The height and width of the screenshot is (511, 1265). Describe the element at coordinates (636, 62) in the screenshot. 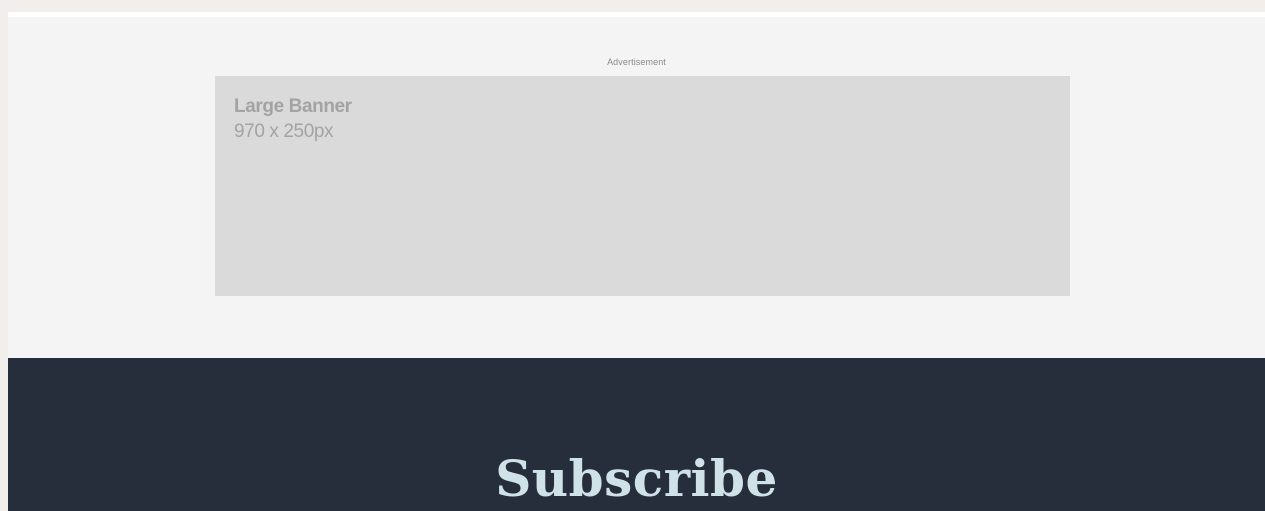

I see `advertisement-label: Advertisement` at that location.